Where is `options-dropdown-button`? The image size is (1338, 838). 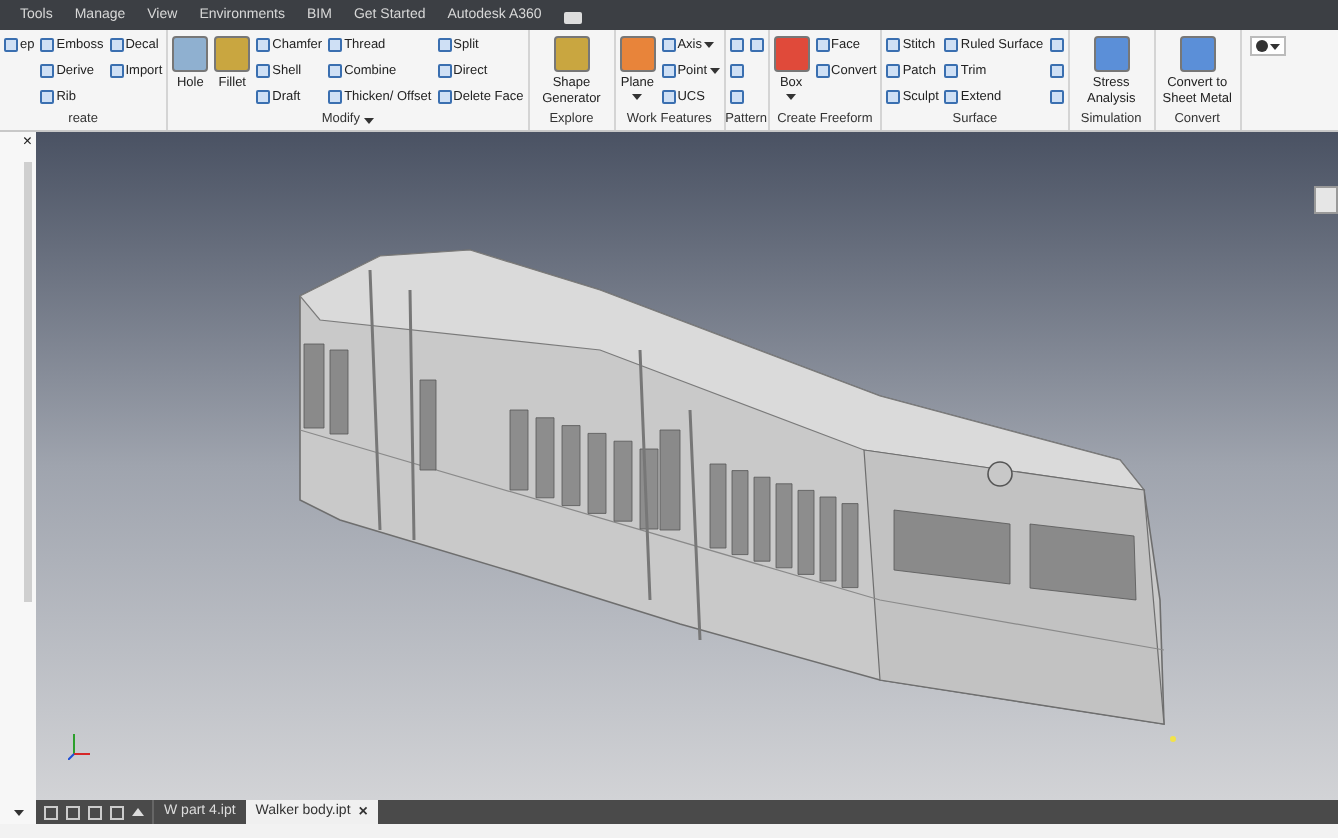
options-dropdown-button is located at coordinates (1267, 46).